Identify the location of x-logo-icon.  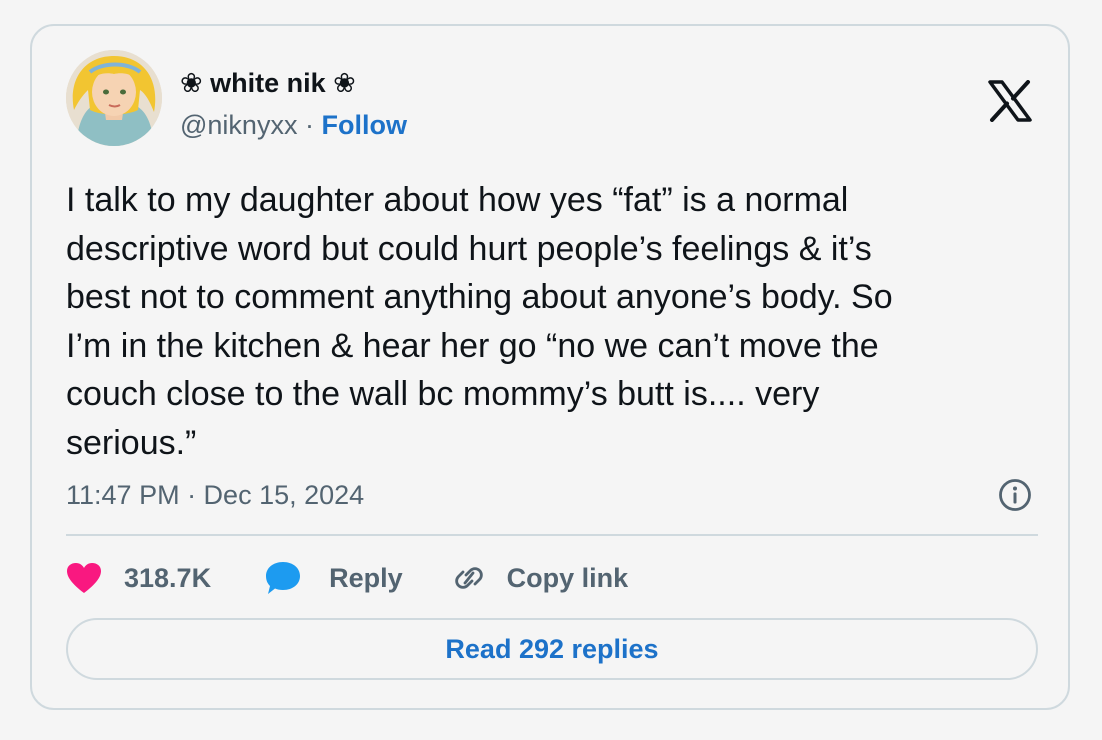
(1010, 101).